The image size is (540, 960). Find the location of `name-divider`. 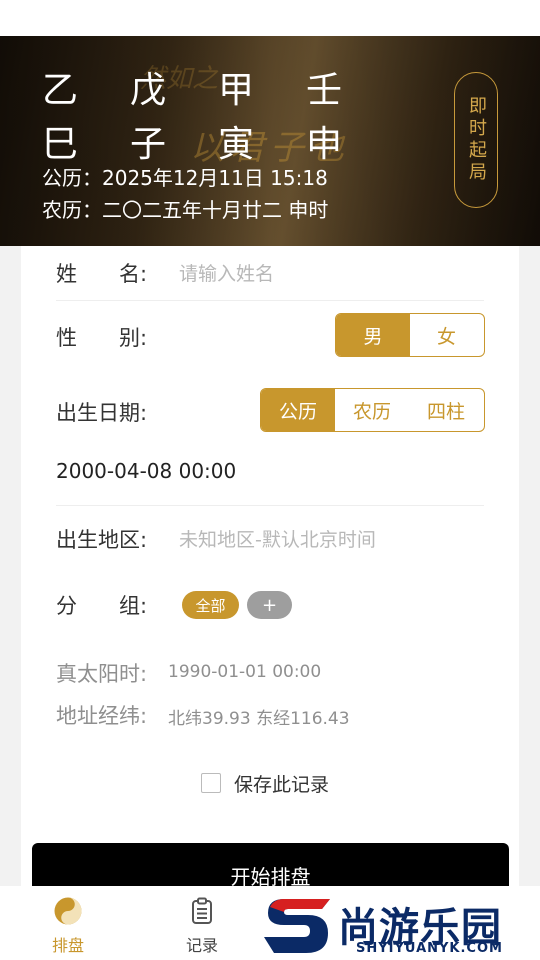

name-divider is located at coordinates (270, 300).